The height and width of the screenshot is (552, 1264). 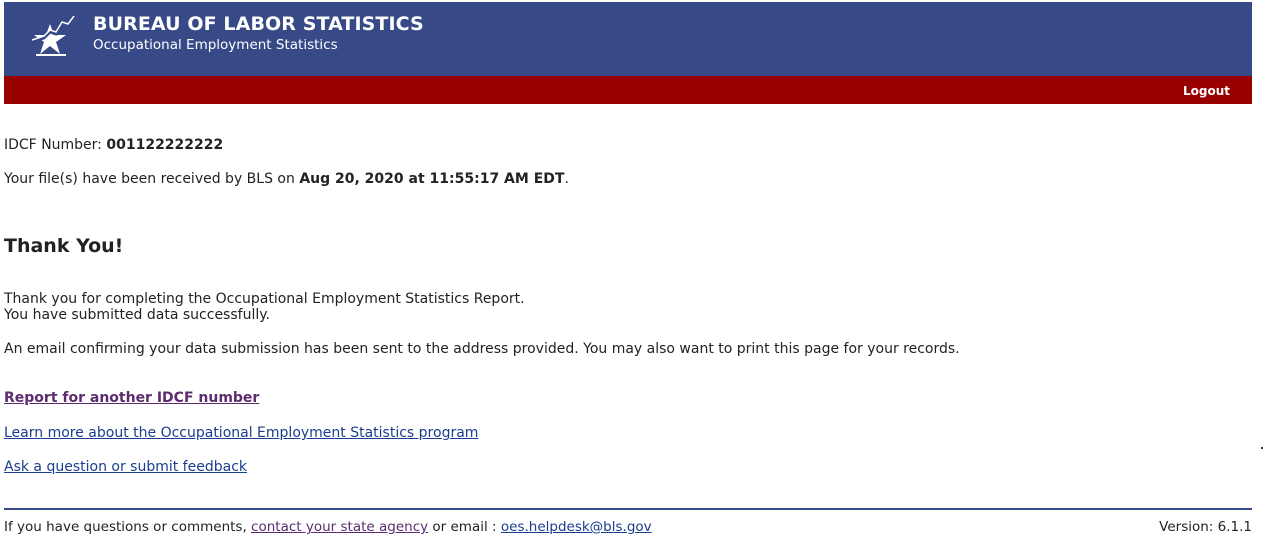 What do you see at coordinates (137, 315) in the screenshot?
I see `thanks-line-2: You have submitted data successfully.` at bounding box center [137, 315].